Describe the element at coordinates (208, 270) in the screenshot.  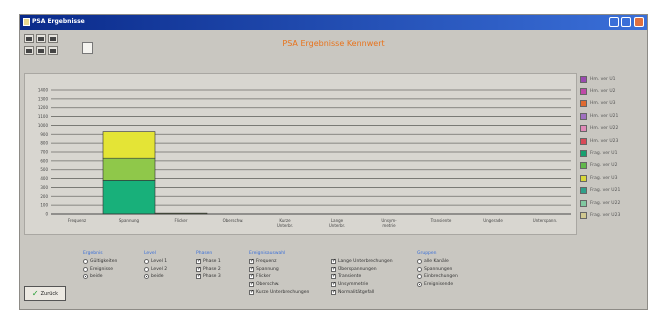
I see `checkbox-option: Phase 2` at that location.